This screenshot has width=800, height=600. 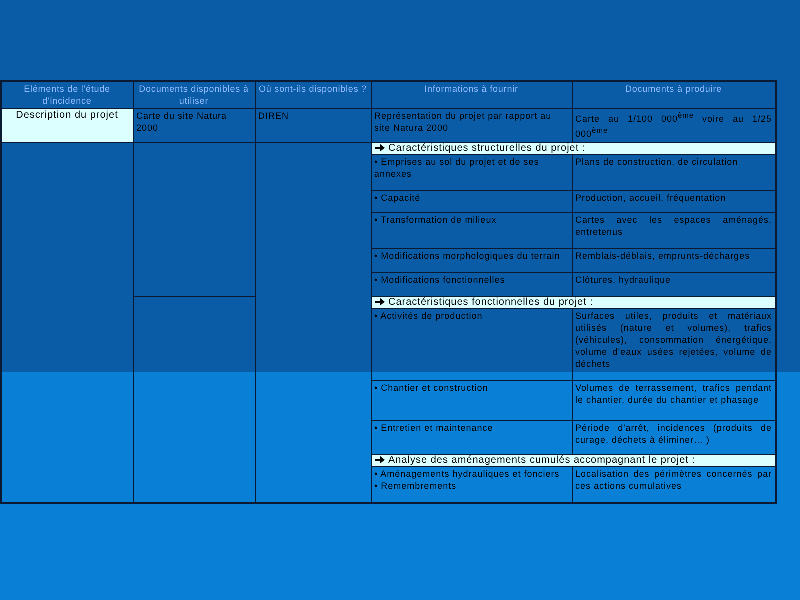 What do you see at coordinates (429, 316) in the screenshot?
I see `information-item: • Activités de production` at bounding box center [429, 316].